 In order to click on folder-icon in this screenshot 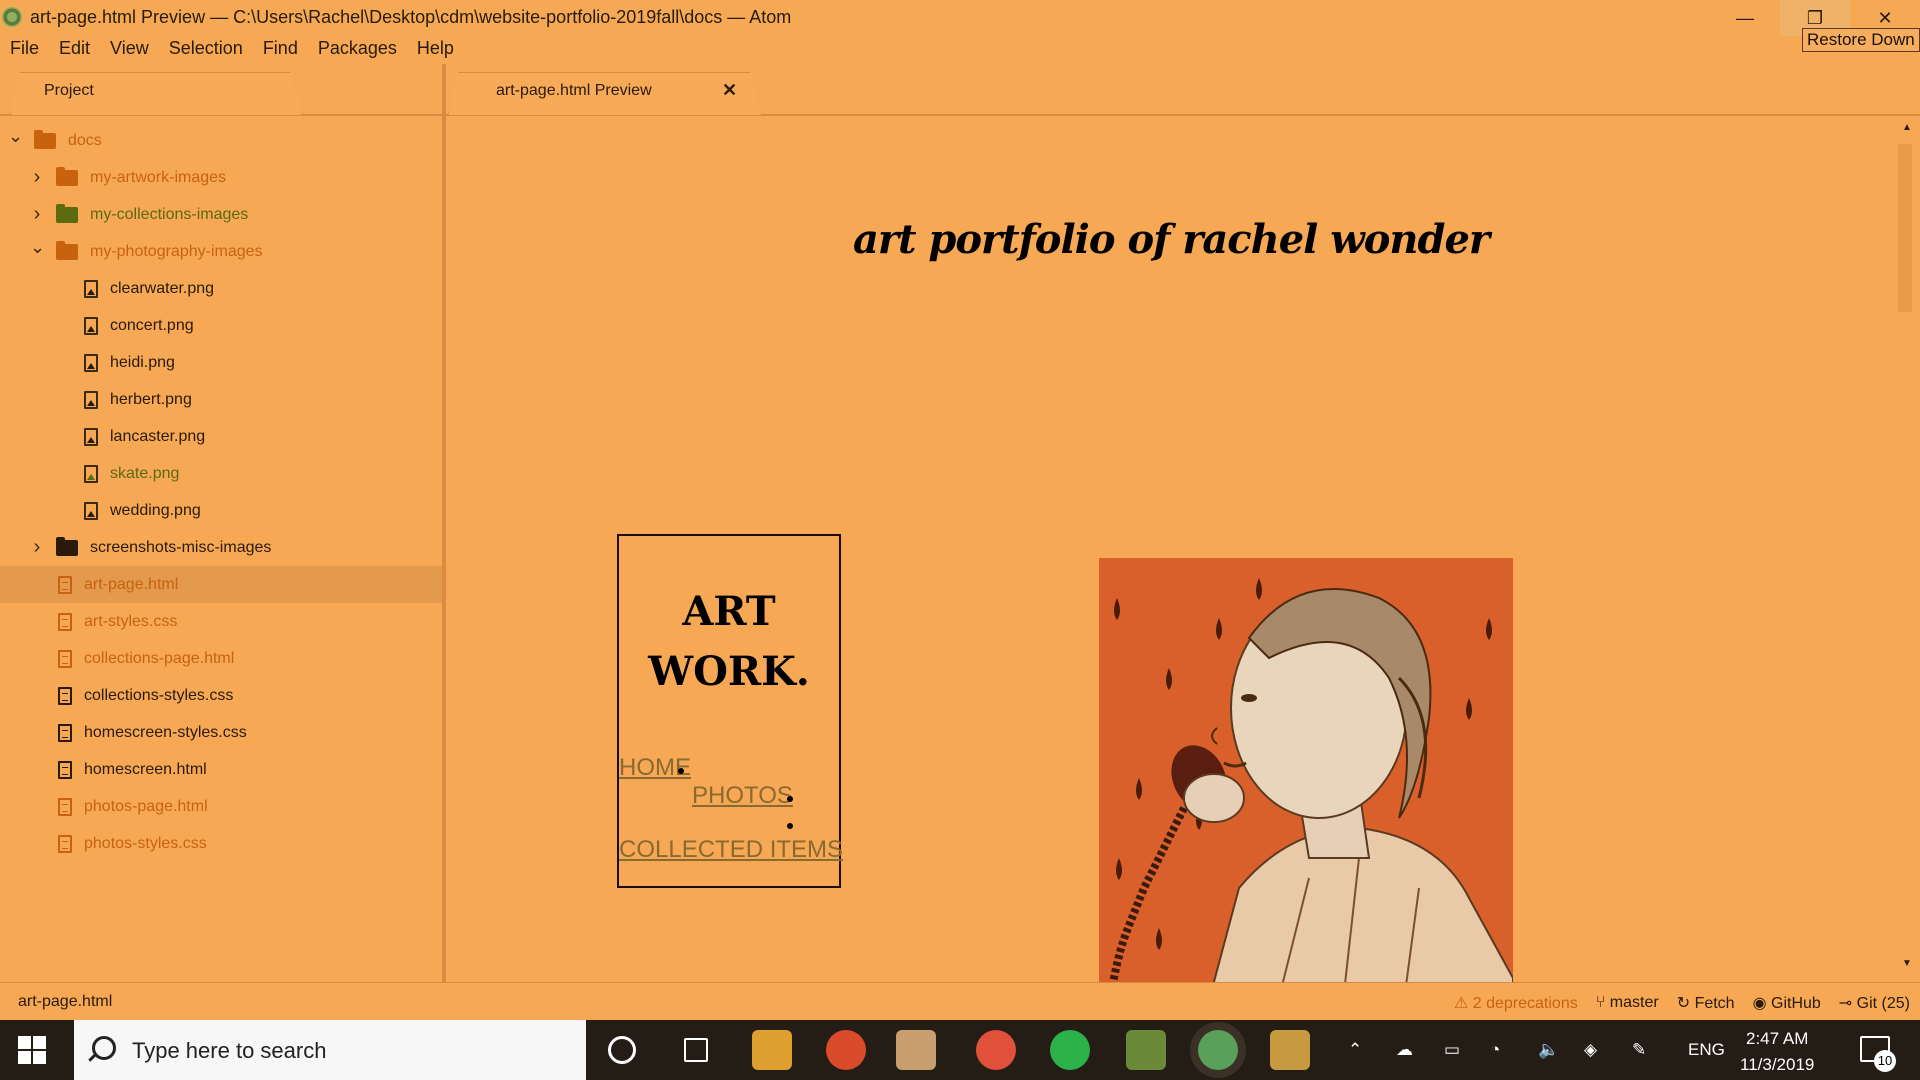, I will do `click(67, 250)`.